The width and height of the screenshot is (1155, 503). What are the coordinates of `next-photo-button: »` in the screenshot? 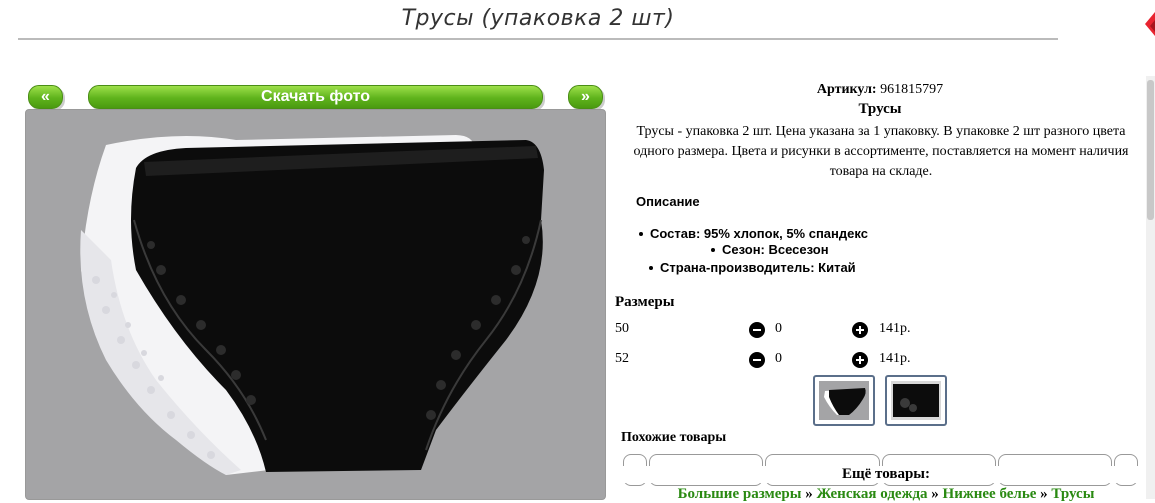 It's located at (585, 97).